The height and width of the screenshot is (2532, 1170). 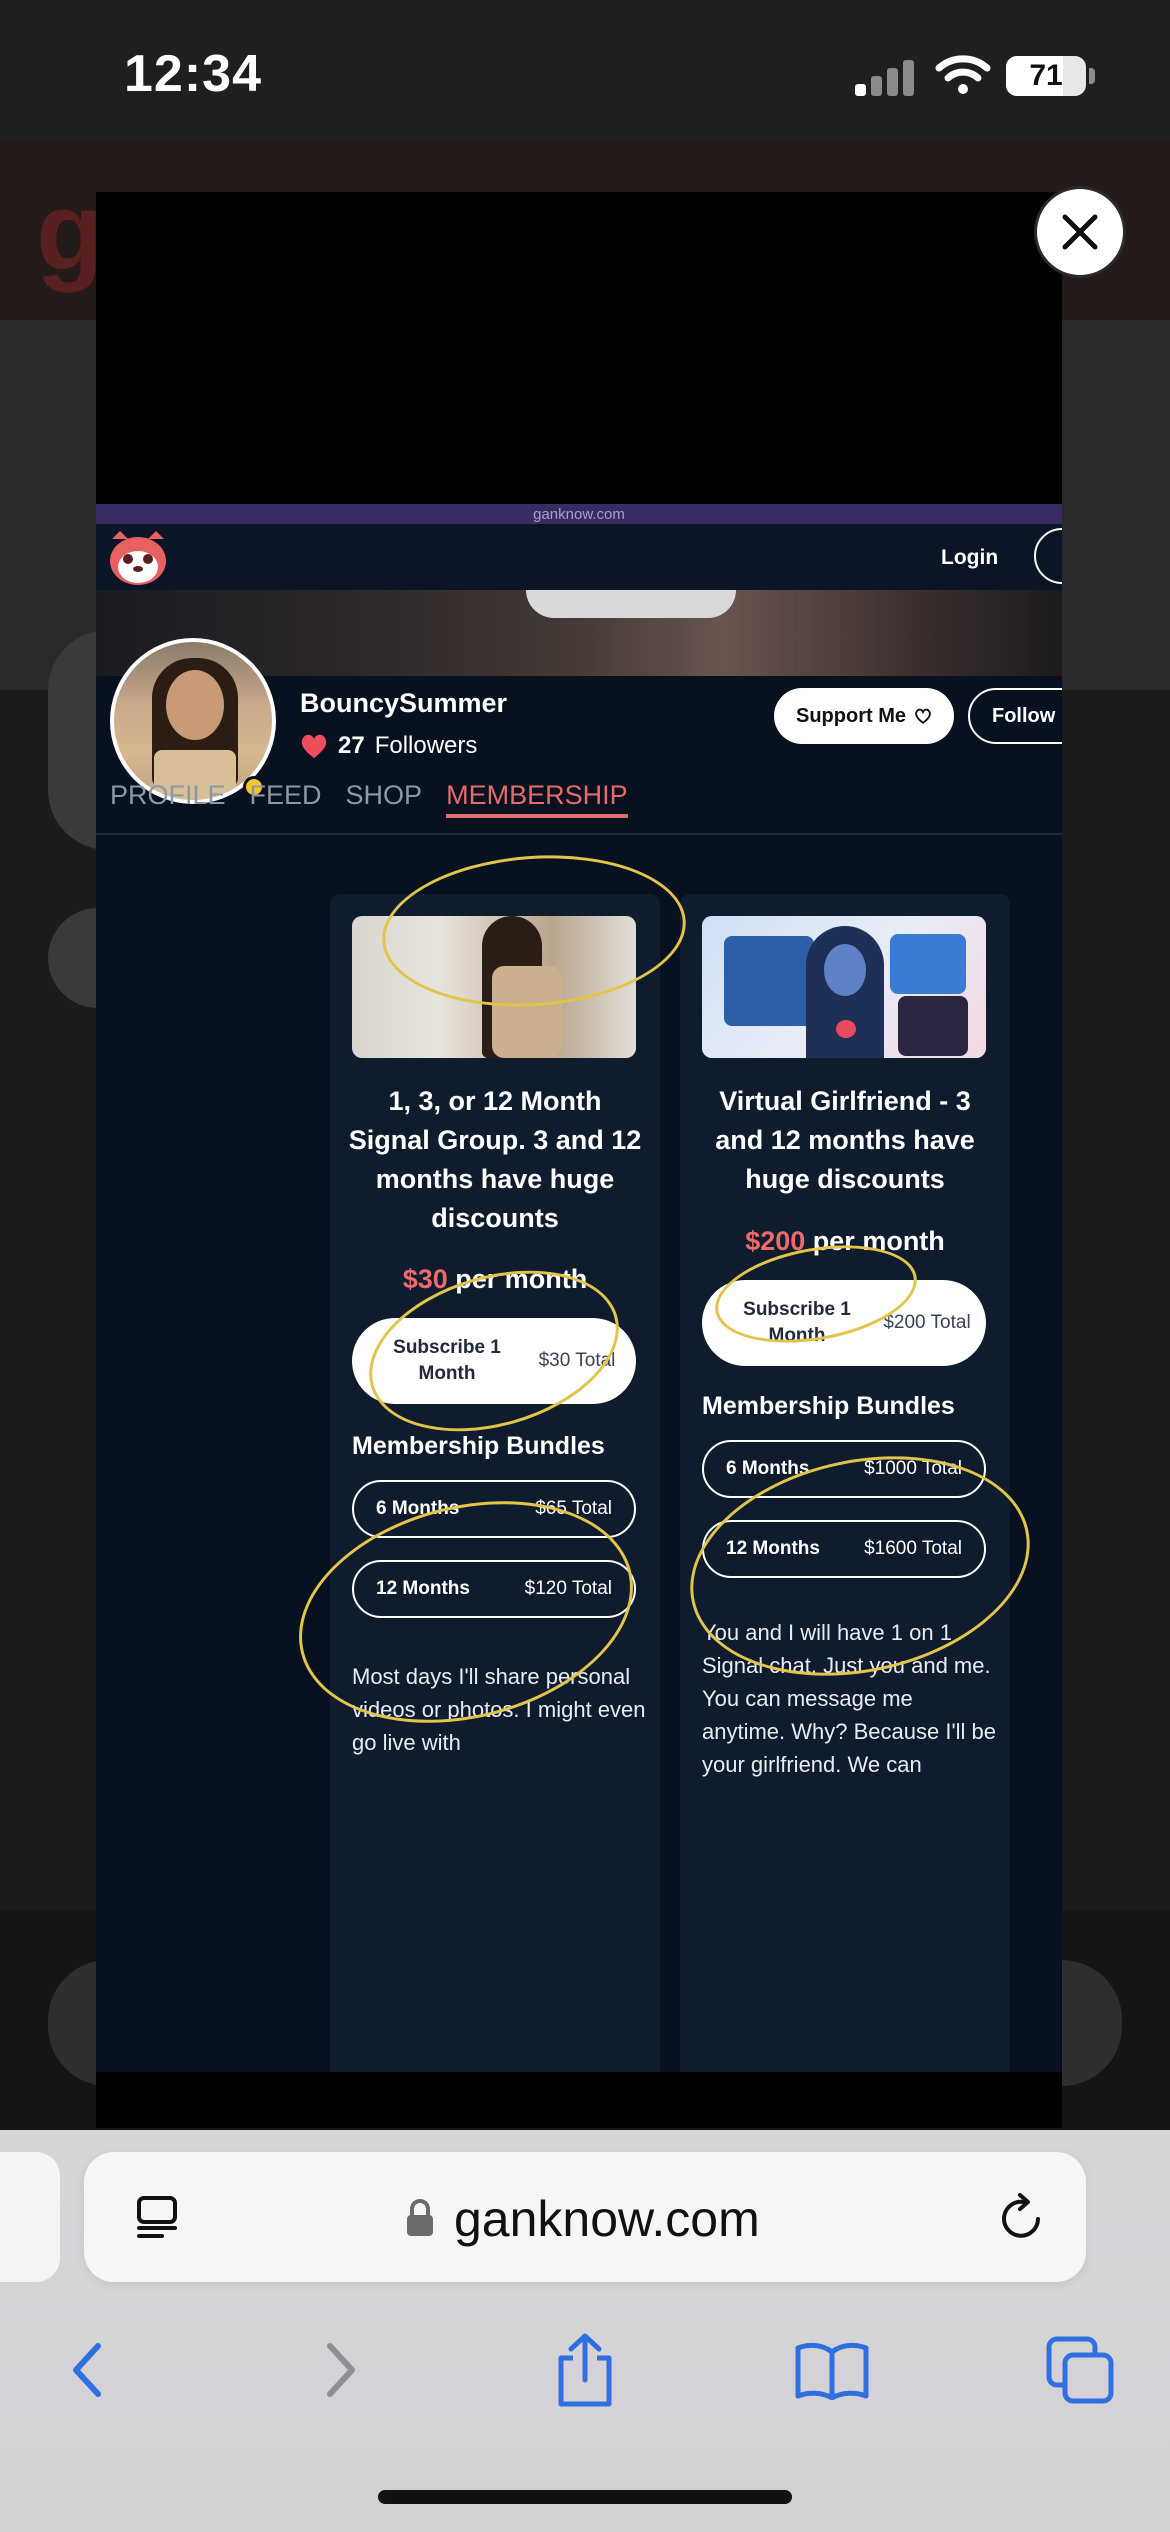 I want to click on tabs-icon, so click(x=1080, y=2370).